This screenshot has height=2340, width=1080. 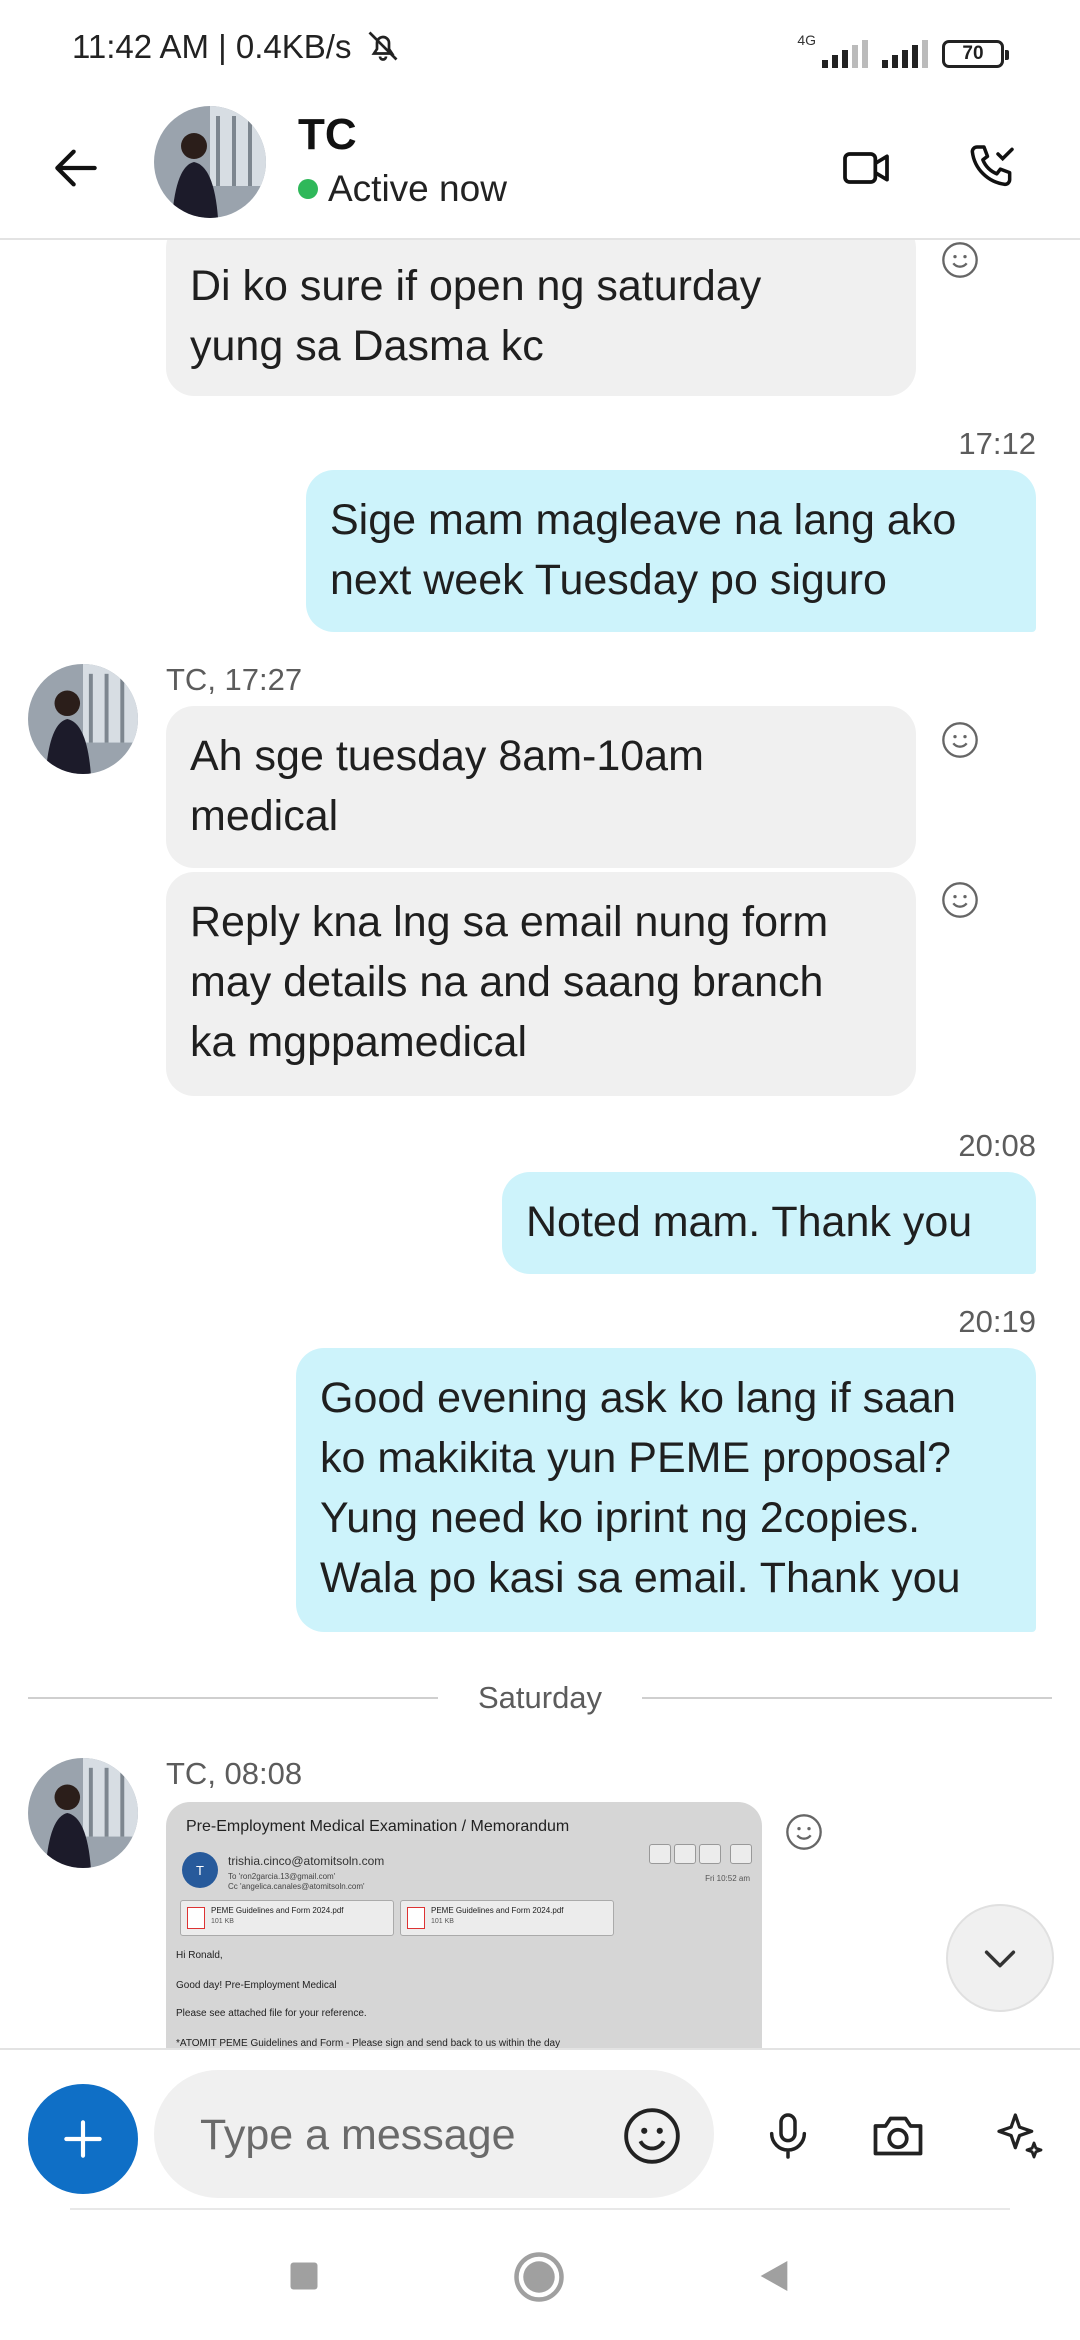 I want to click on ai-sparkle-icon, so click(x=1020, y=2136).